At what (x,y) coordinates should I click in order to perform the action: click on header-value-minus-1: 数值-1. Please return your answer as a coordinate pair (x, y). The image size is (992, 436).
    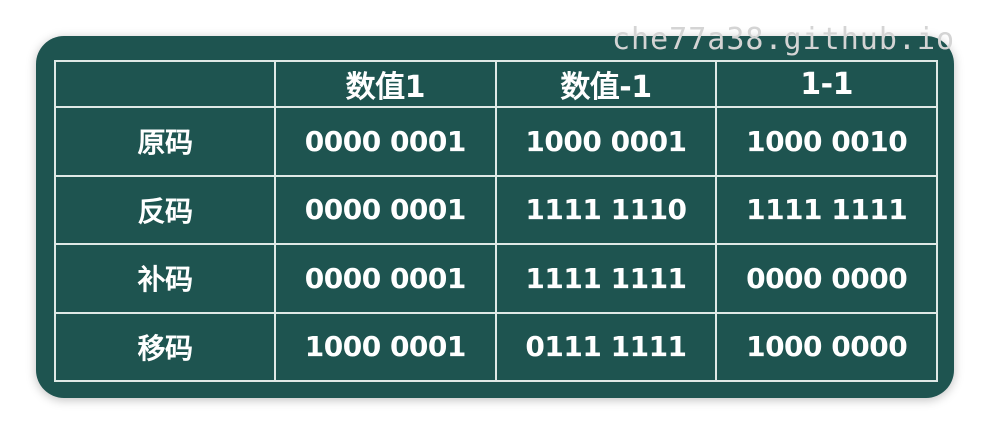
    Looking at the image, I should click on (606, 84).